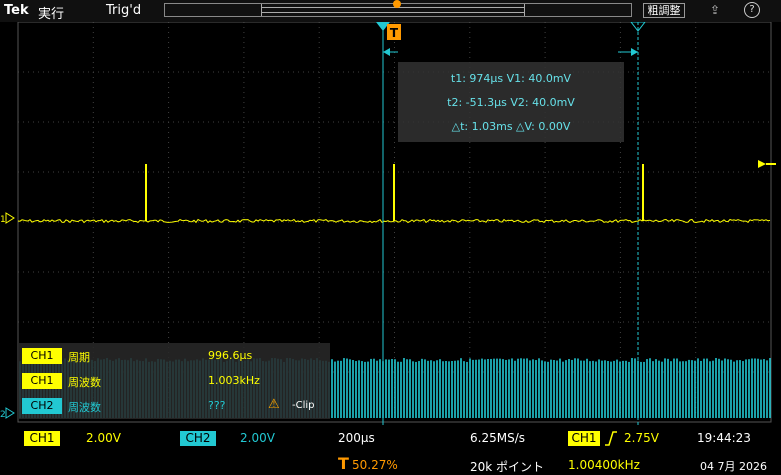 This screenshot has height=475, width=781. I want to click on rising-edge-icon, so click(611, 438).